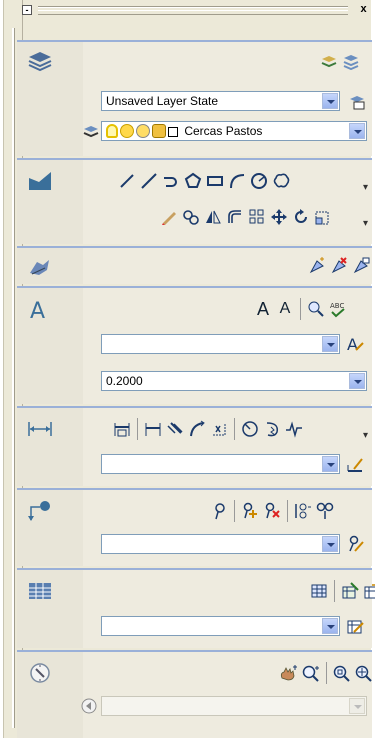 Image resolution: width=375 pixels, height=738 pixels. I want to click on multileader-panel, so click(194, 527).